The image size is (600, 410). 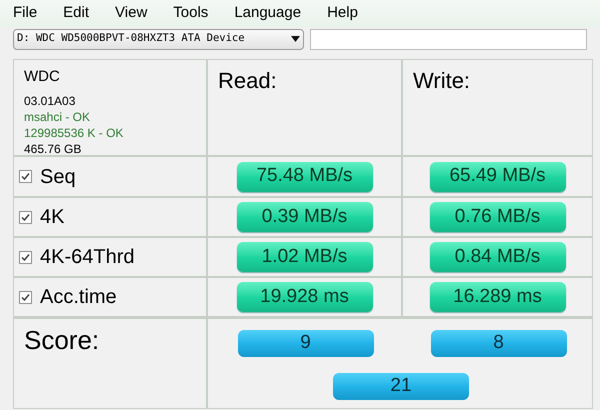 What do you see at coordinates (304, 257) in the screenshot?
I see `result-value: 1.02 MB/s` at bounding box center [304, 257].